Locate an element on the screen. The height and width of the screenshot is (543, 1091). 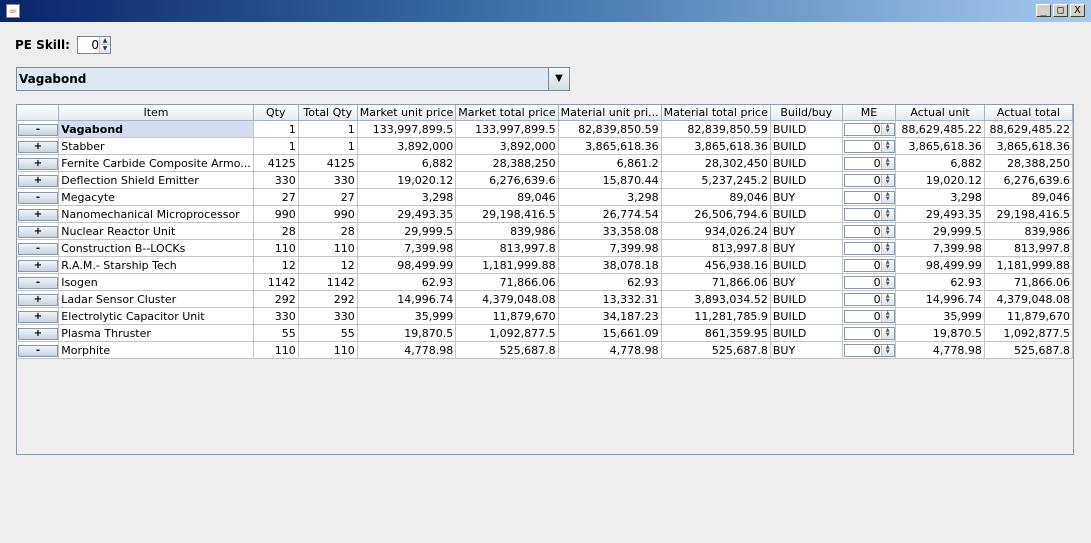
table-cell-actual-unit: 29,493.35 is located at coordinates (940, 214).